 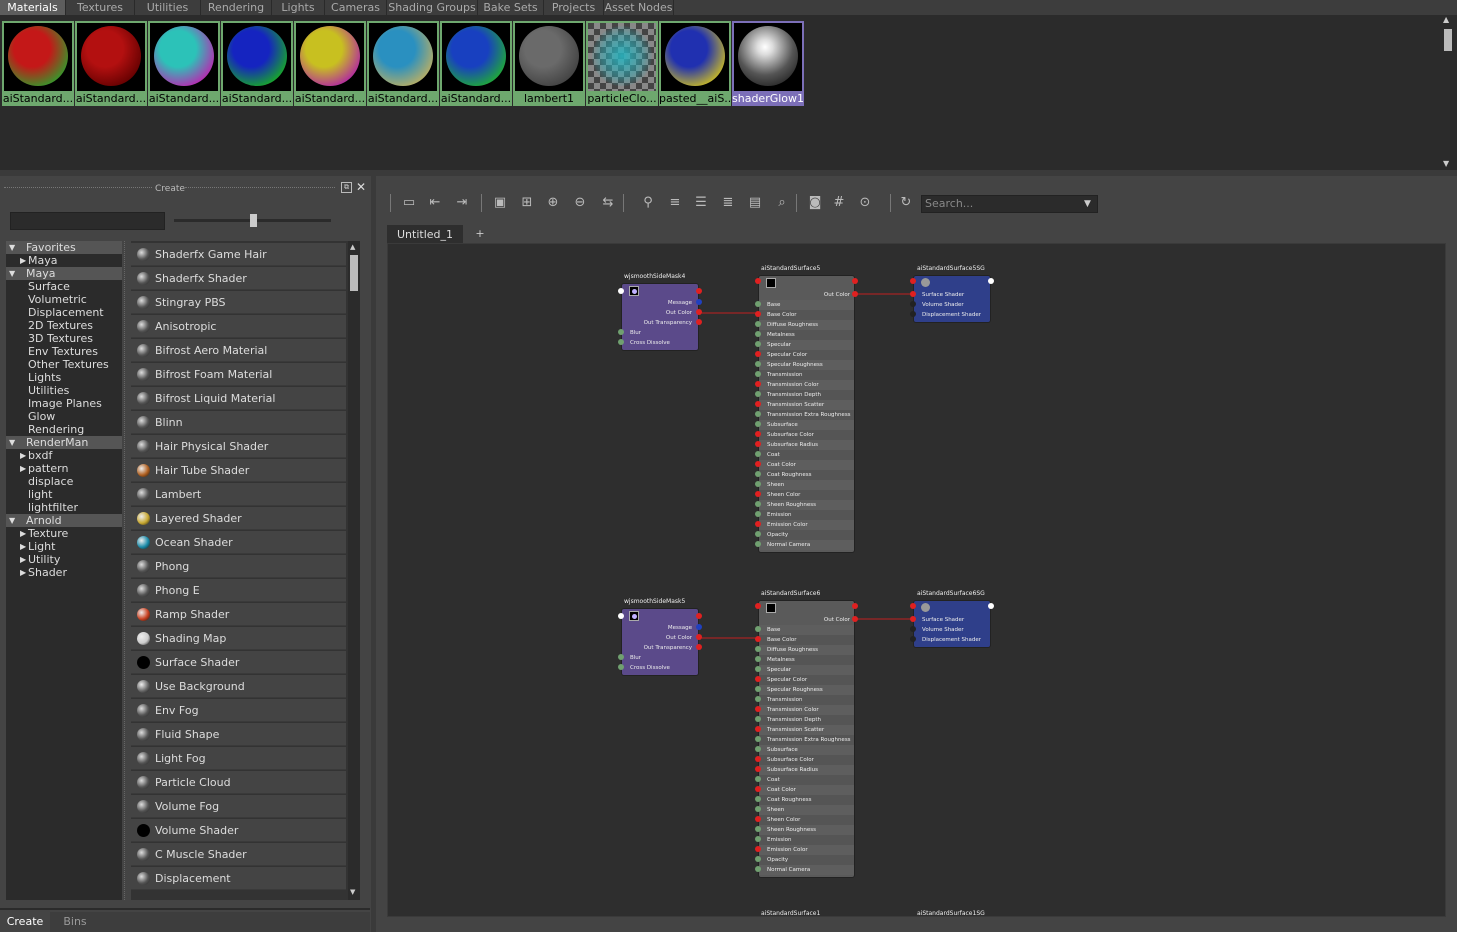 What do you see at coordinates (648, 203) in the screenshot?
I see `pin-icon: ⚲` at bounding box center [648, 203].